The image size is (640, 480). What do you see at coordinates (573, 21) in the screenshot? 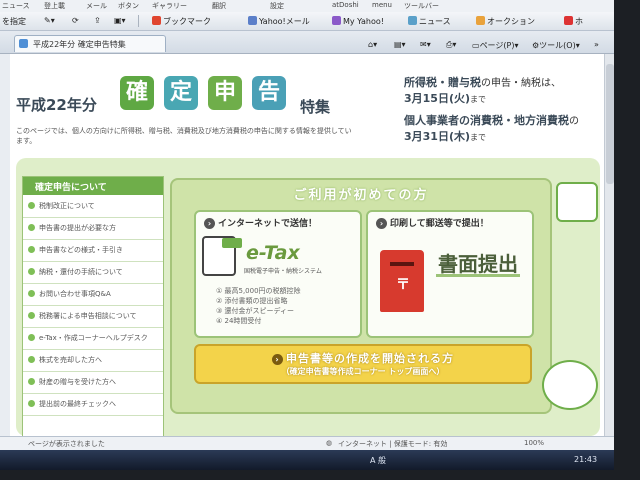
I see `toolbar-home: ホ` at bounding box center [573, 21].